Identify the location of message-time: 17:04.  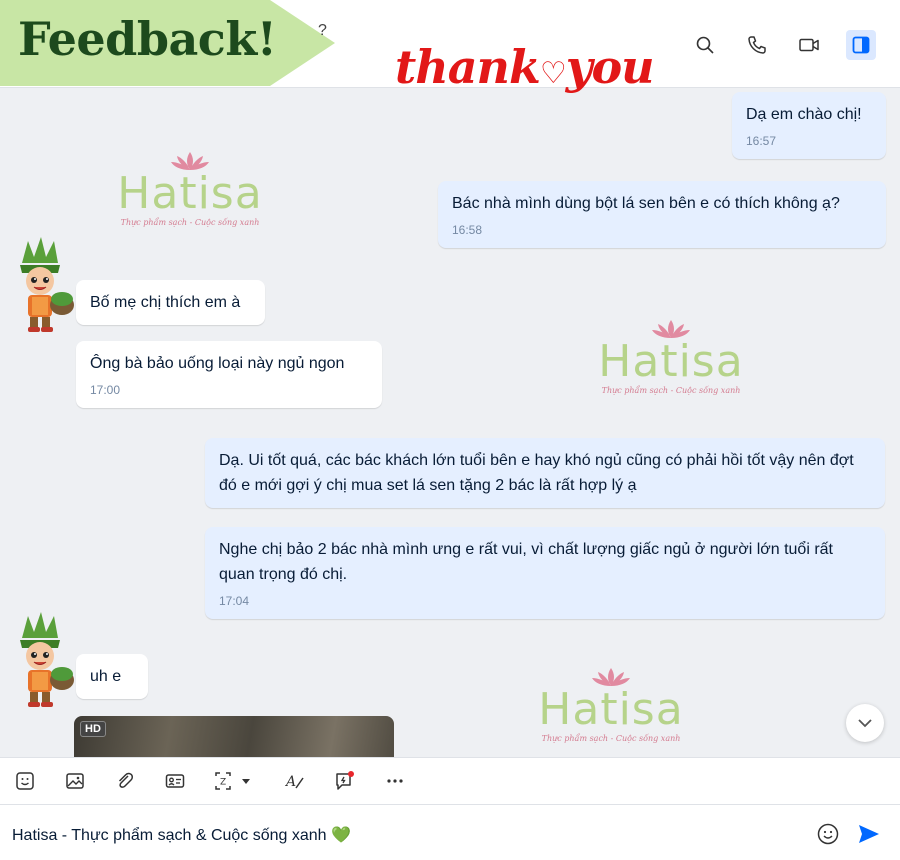
(234, 601).